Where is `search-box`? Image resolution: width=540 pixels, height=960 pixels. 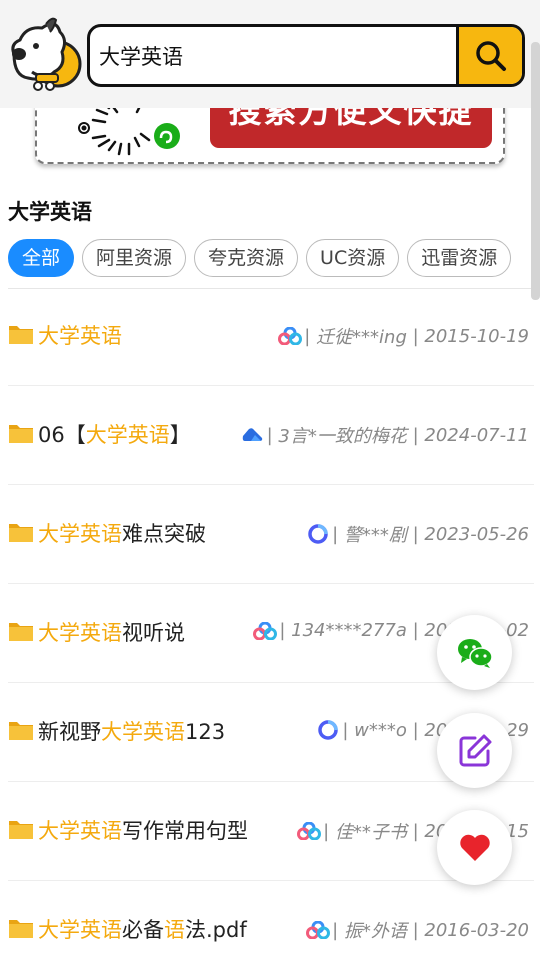 search-box is located at coordinates (306, 55).